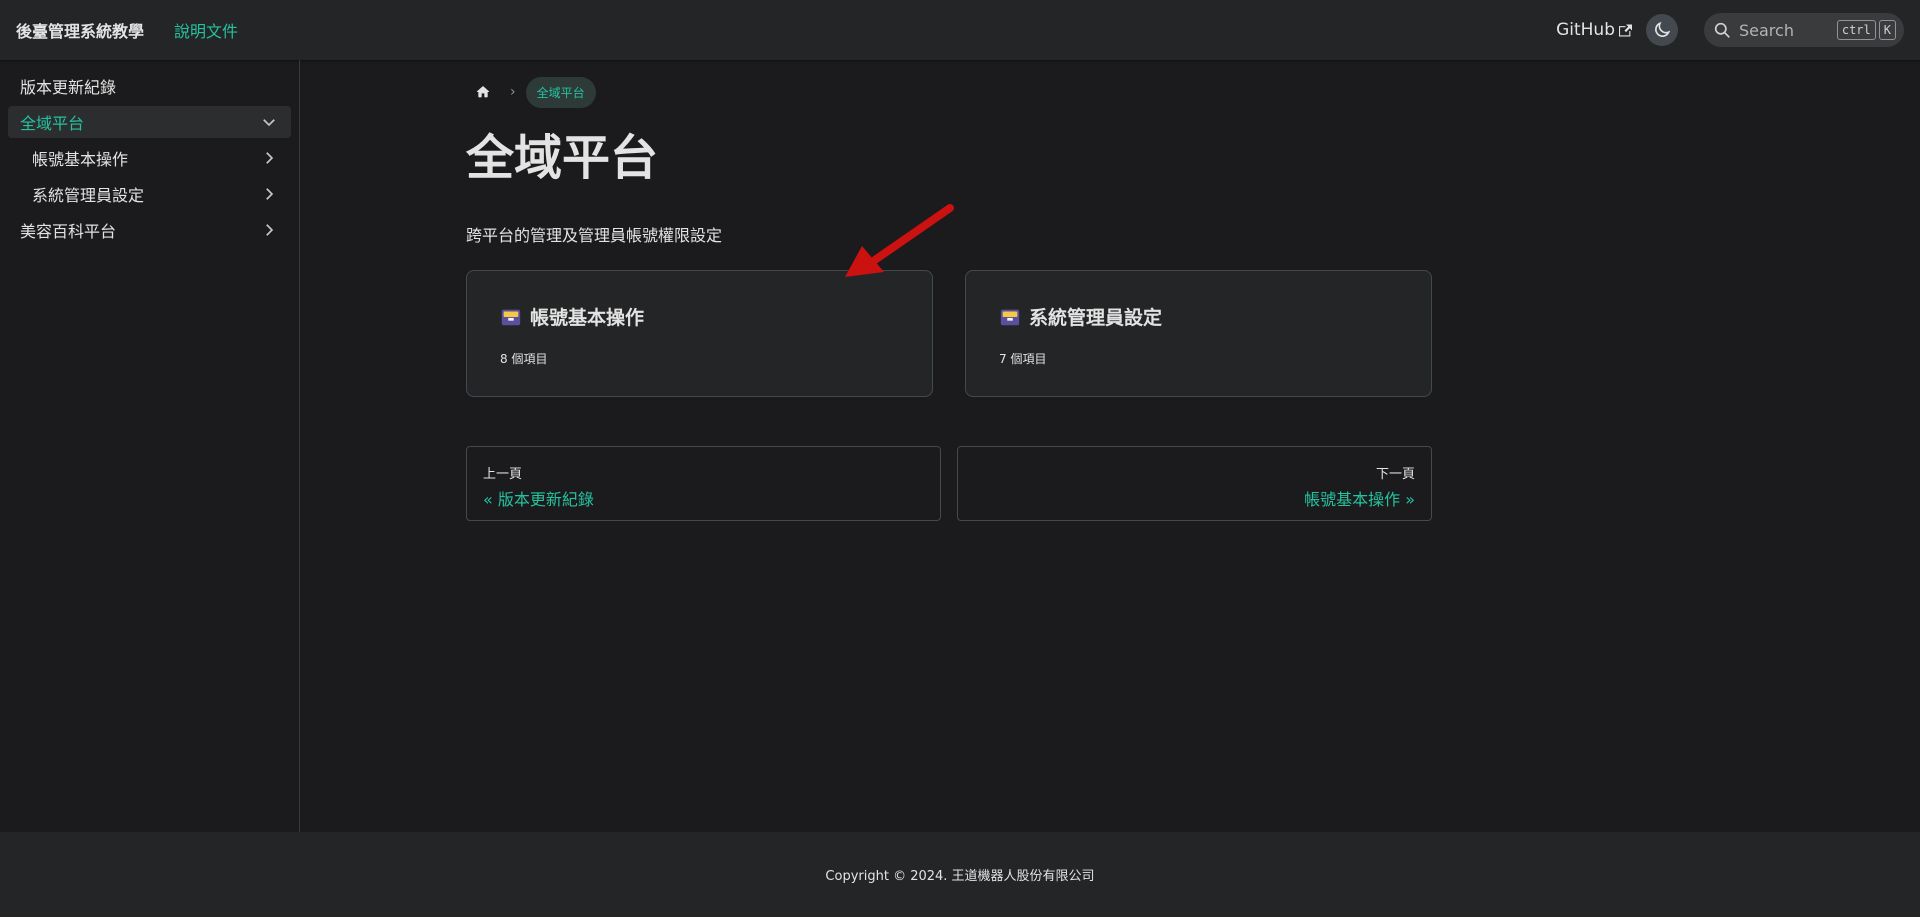 The width and height of the screenshot is (1920, 917). What do you see at coordinates (562, 158) in the screenshot?
I see `page-title: 全域平台` at bounding box center [562, 158].